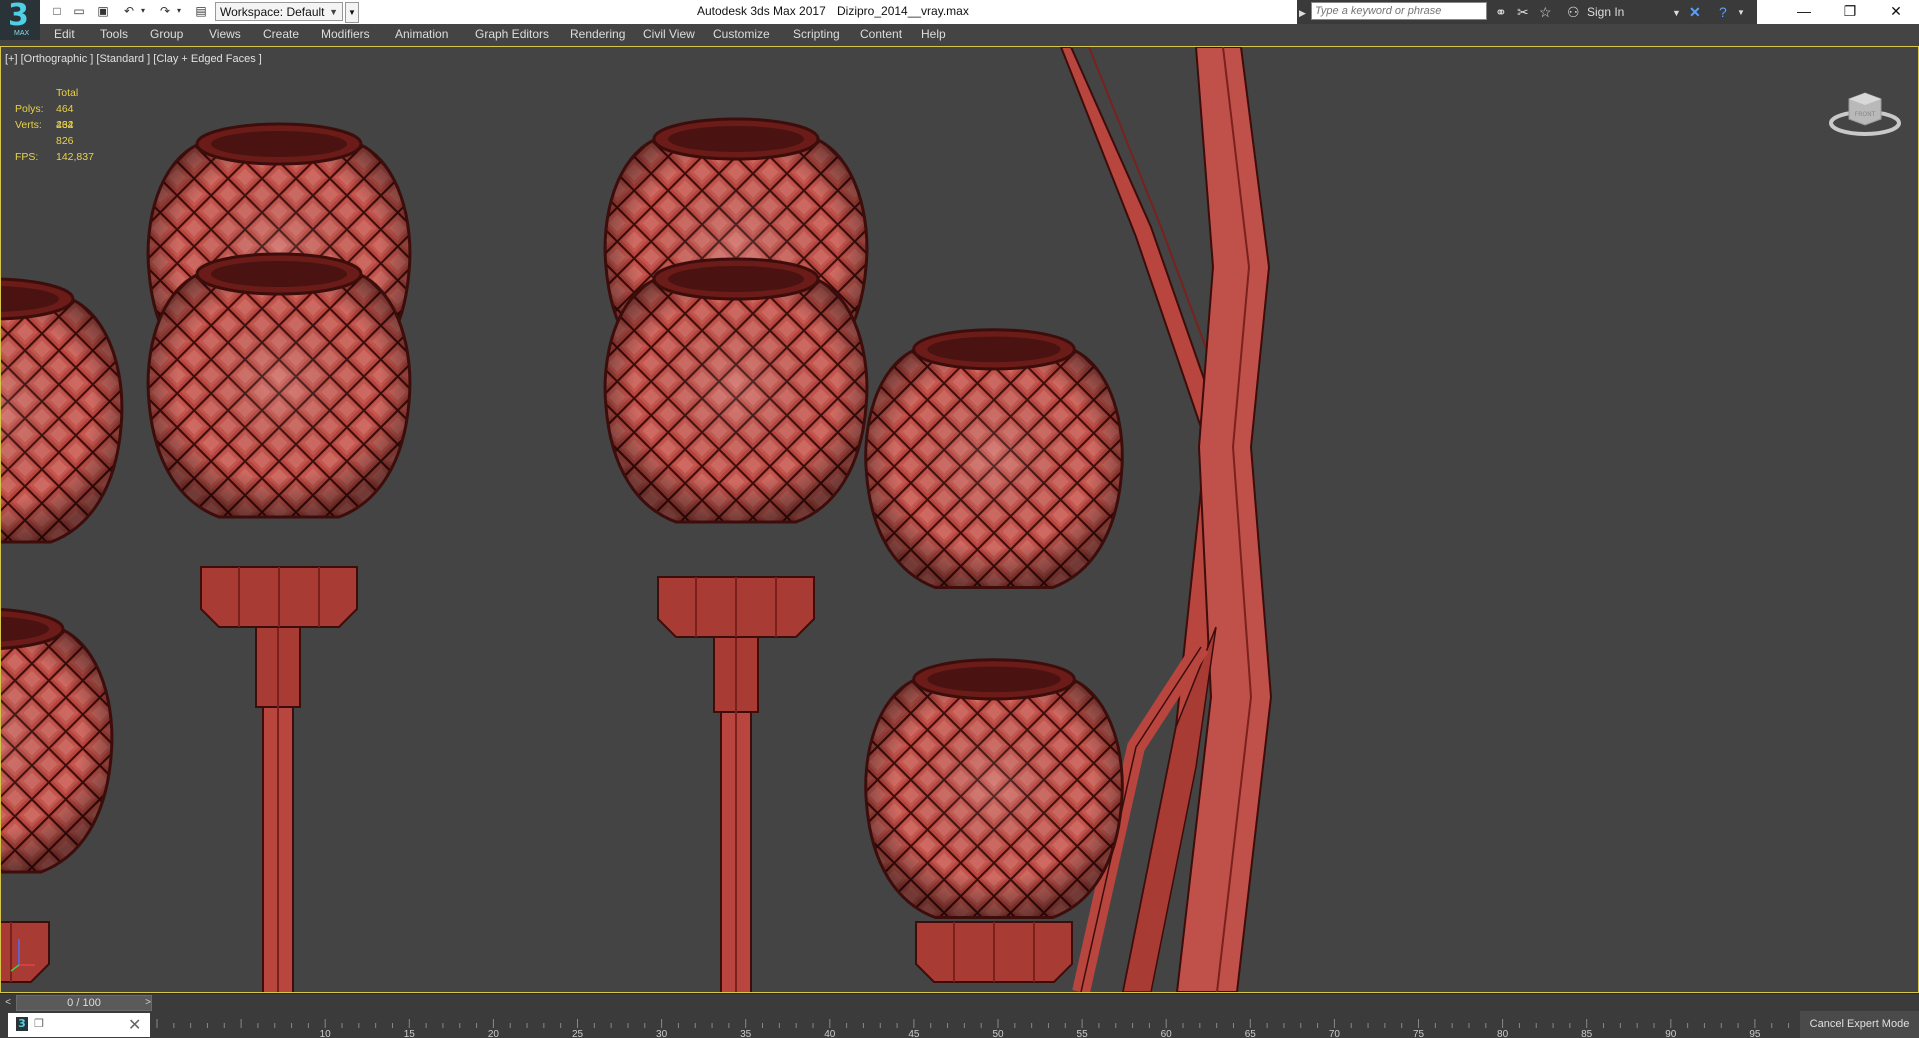 The width and height of the screenshot is (1919, 1038). I want to click on ruler-label: 50, so click(998, 1033).